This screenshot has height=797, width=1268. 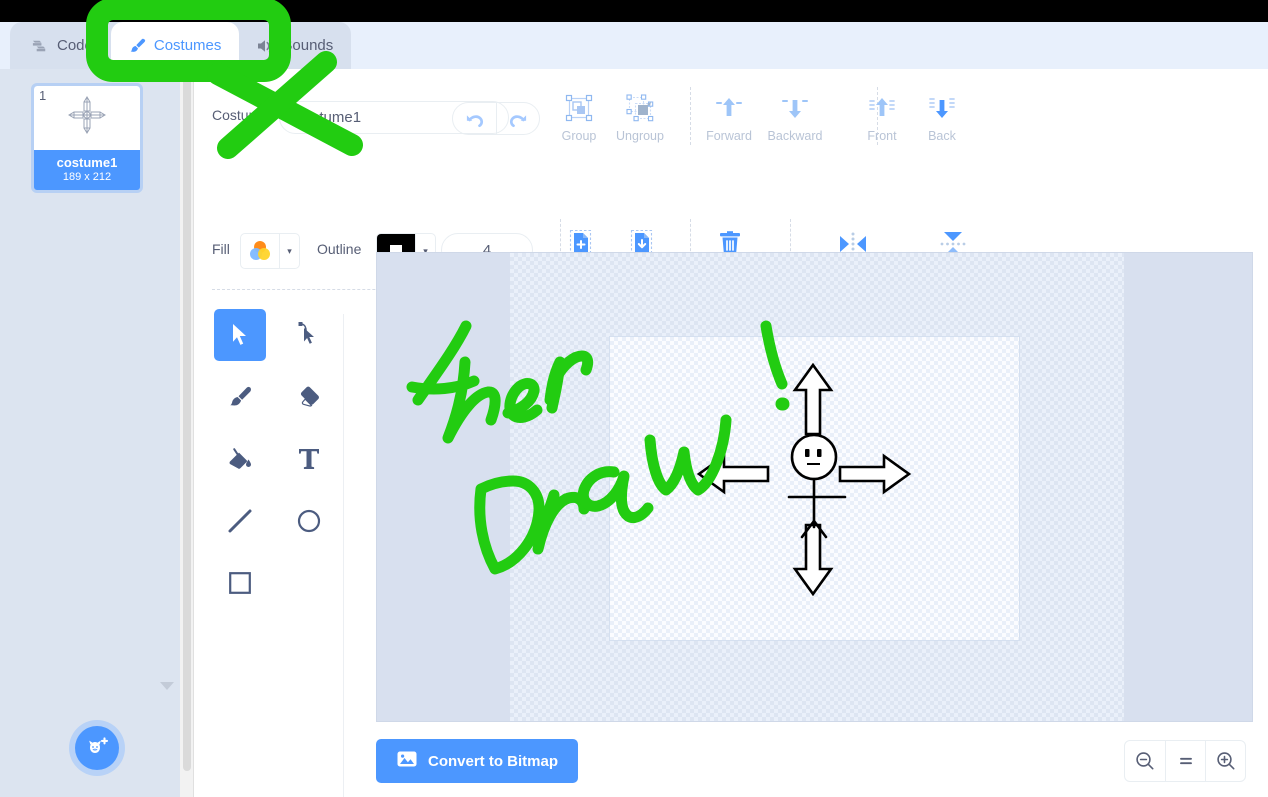 What do you see at coordinates (187, 421) in the screenshot?
I see `selector-scrollbar-thumb` at bounding box center [187, 421].